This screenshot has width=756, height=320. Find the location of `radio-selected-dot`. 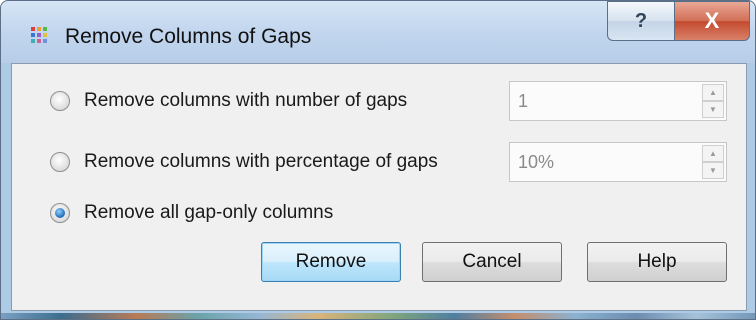

radio-selected-dot is located at coordinates (60, 213).